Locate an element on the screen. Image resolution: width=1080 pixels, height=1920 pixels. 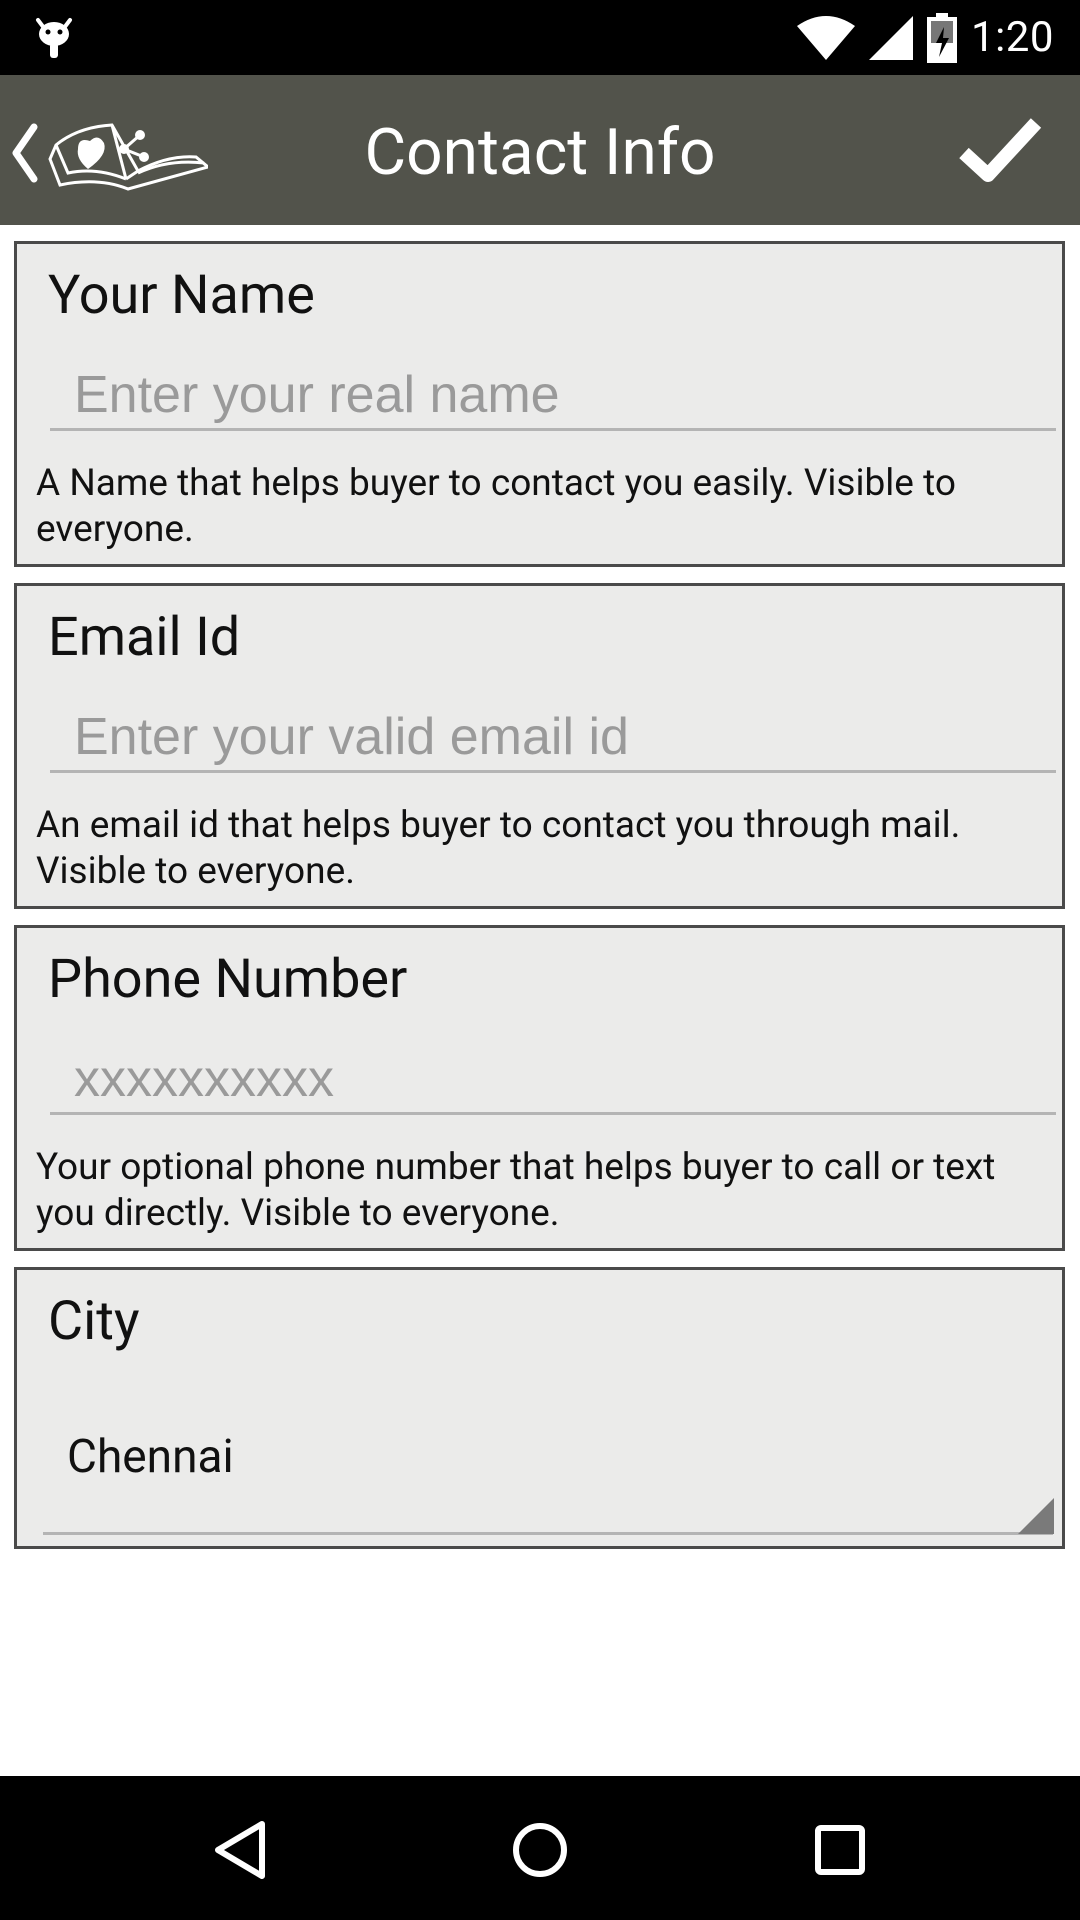
phone-label: Phone Number is located at coordinates (228, 979).